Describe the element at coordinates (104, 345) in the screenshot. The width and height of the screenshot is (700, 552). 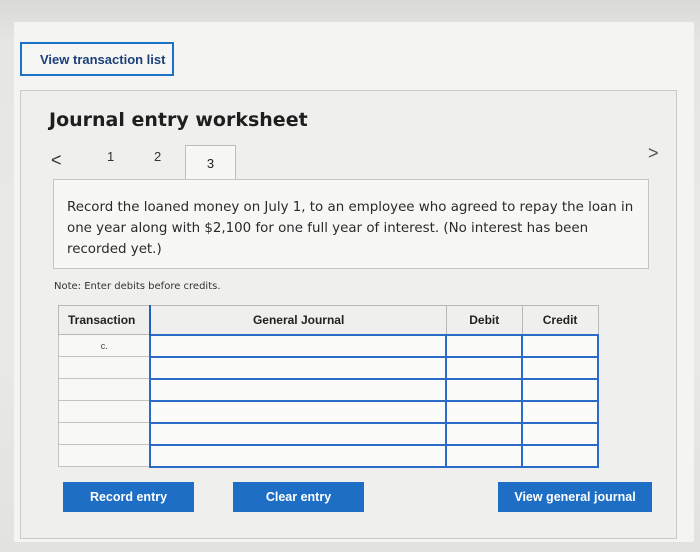
I see `transaction-cell: c.` at that location.